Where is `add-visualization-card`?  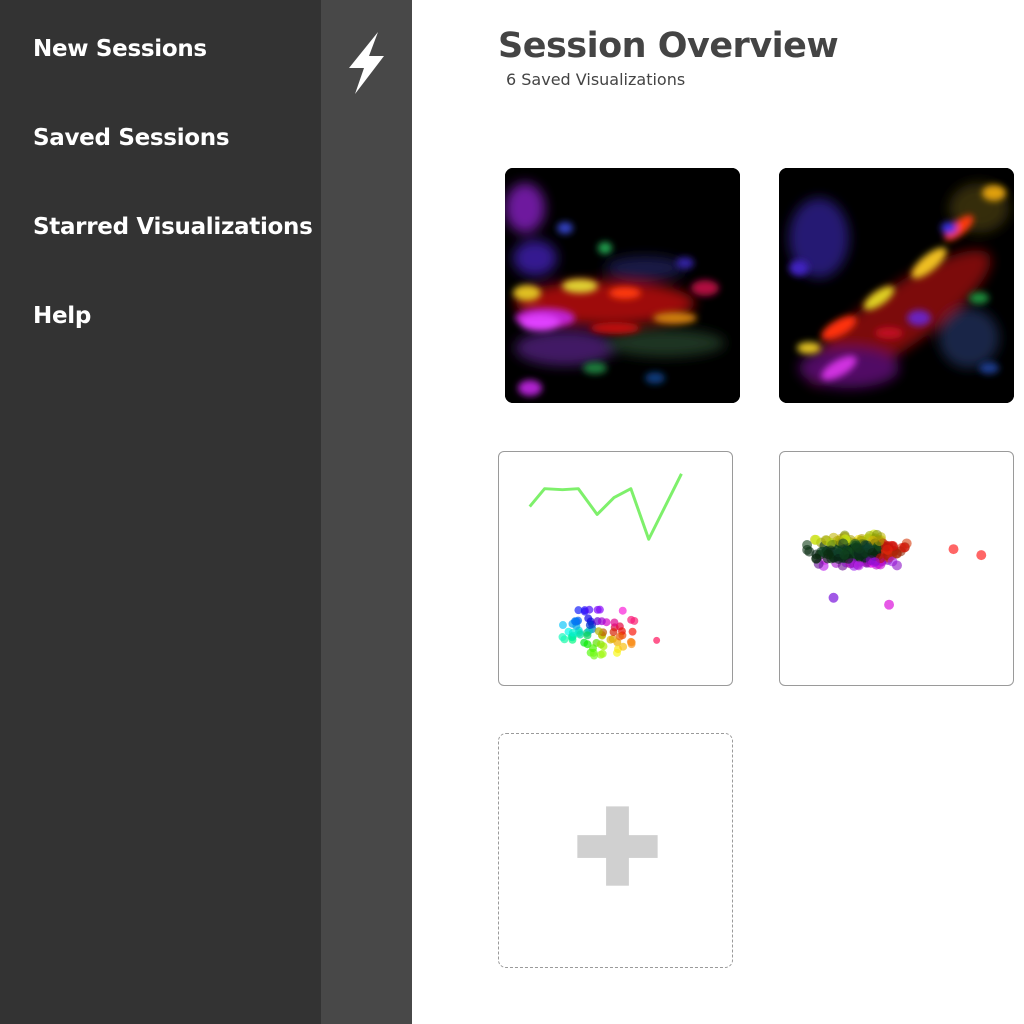
add-visualization-card is located at coordinates (615, 850).